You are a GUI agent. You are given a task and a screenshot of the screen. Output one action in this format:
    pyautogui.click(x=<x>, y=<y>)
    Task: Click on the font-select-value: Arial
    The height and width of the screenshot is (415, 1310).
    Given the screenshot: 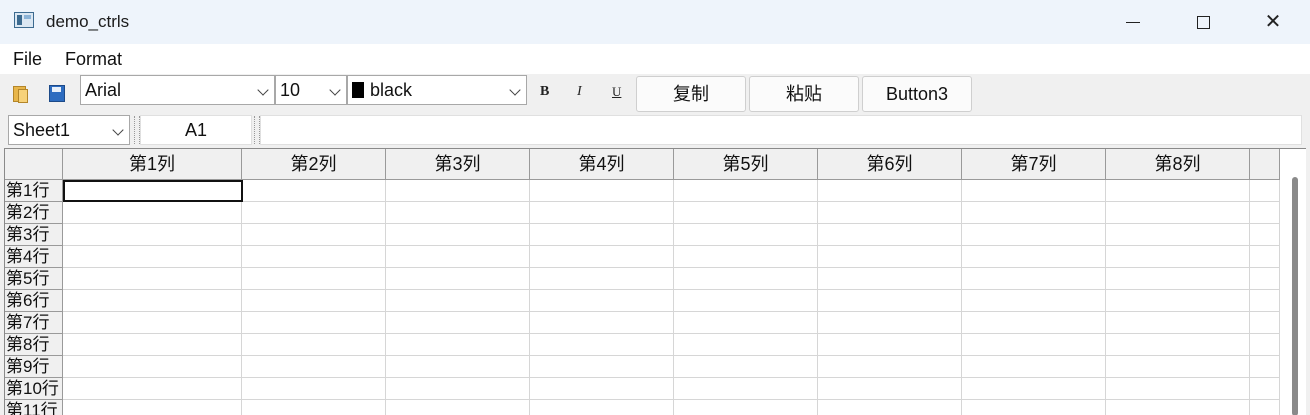 What is the action you would take?
    pyautogui.click(x=103, y=90)
    